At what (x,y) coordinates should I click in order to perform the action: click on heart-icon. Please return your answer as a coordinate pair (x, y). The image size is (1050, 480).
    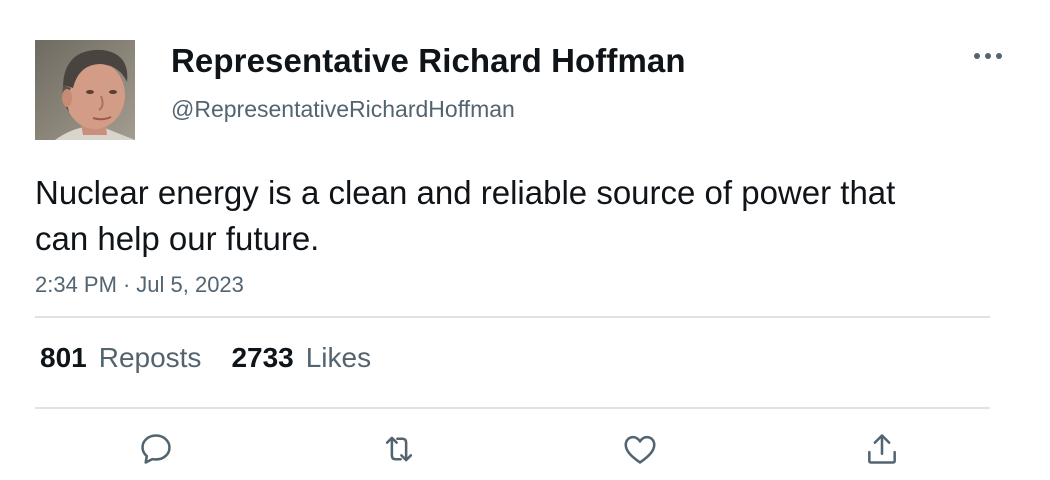
    Looking at the image, I should click on (640, 449).